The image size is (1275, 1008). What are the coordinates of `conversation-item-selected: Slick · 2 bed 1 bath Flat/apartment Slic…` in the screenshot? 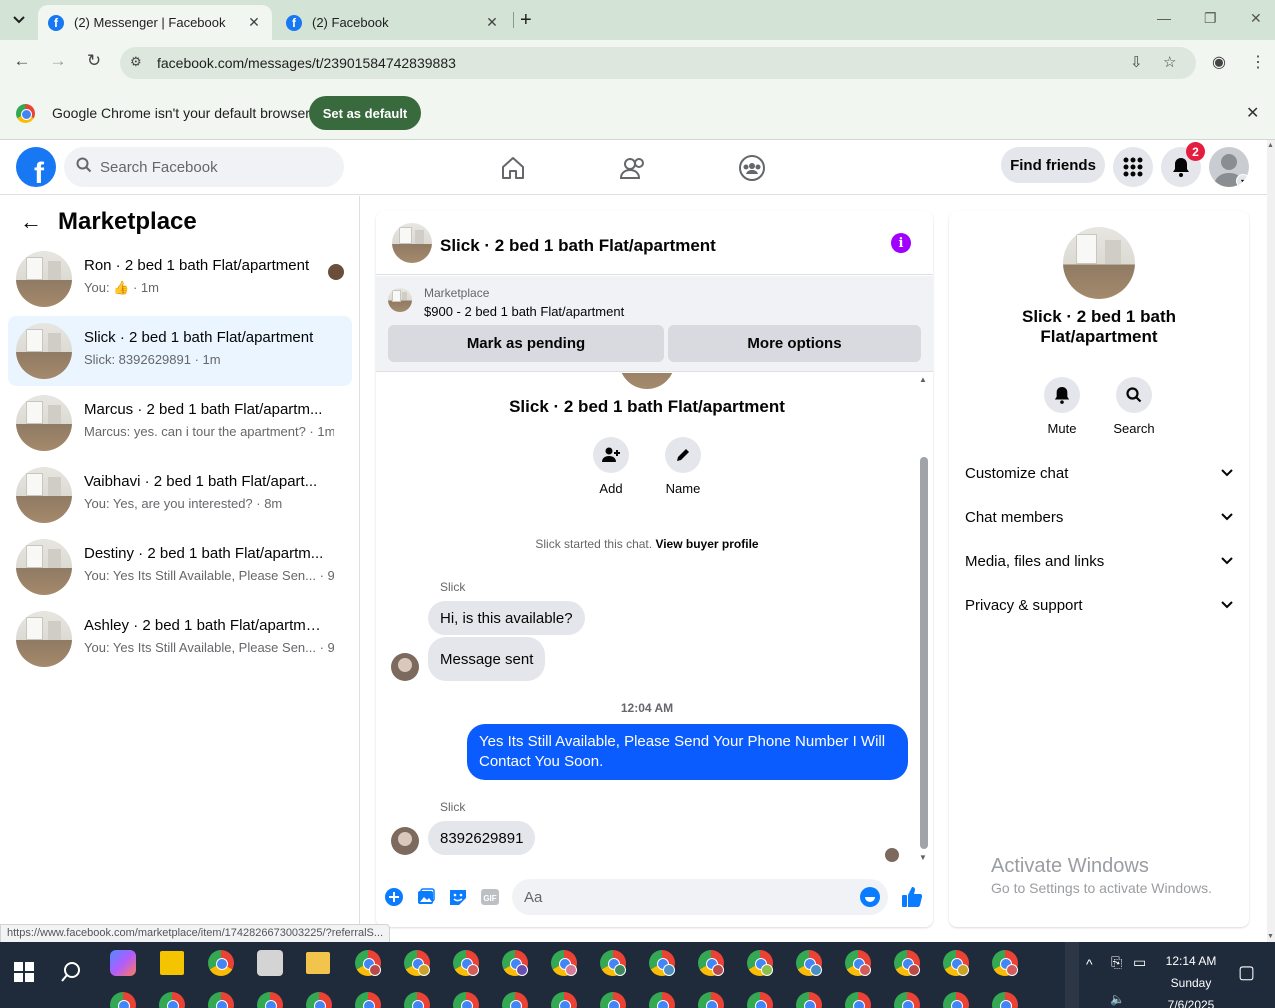 It's located at (180, 351).